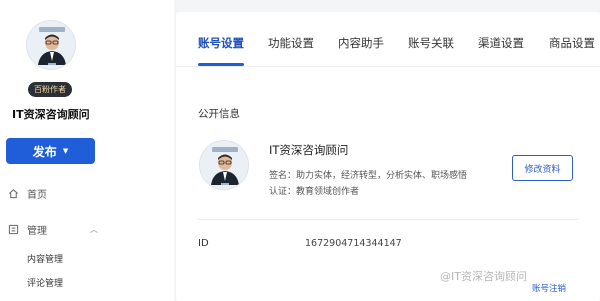  Describe the element at coordinates (45, 258) in the screenshot. I see `sidebar-item-content-manage: 内容管理` at that location.